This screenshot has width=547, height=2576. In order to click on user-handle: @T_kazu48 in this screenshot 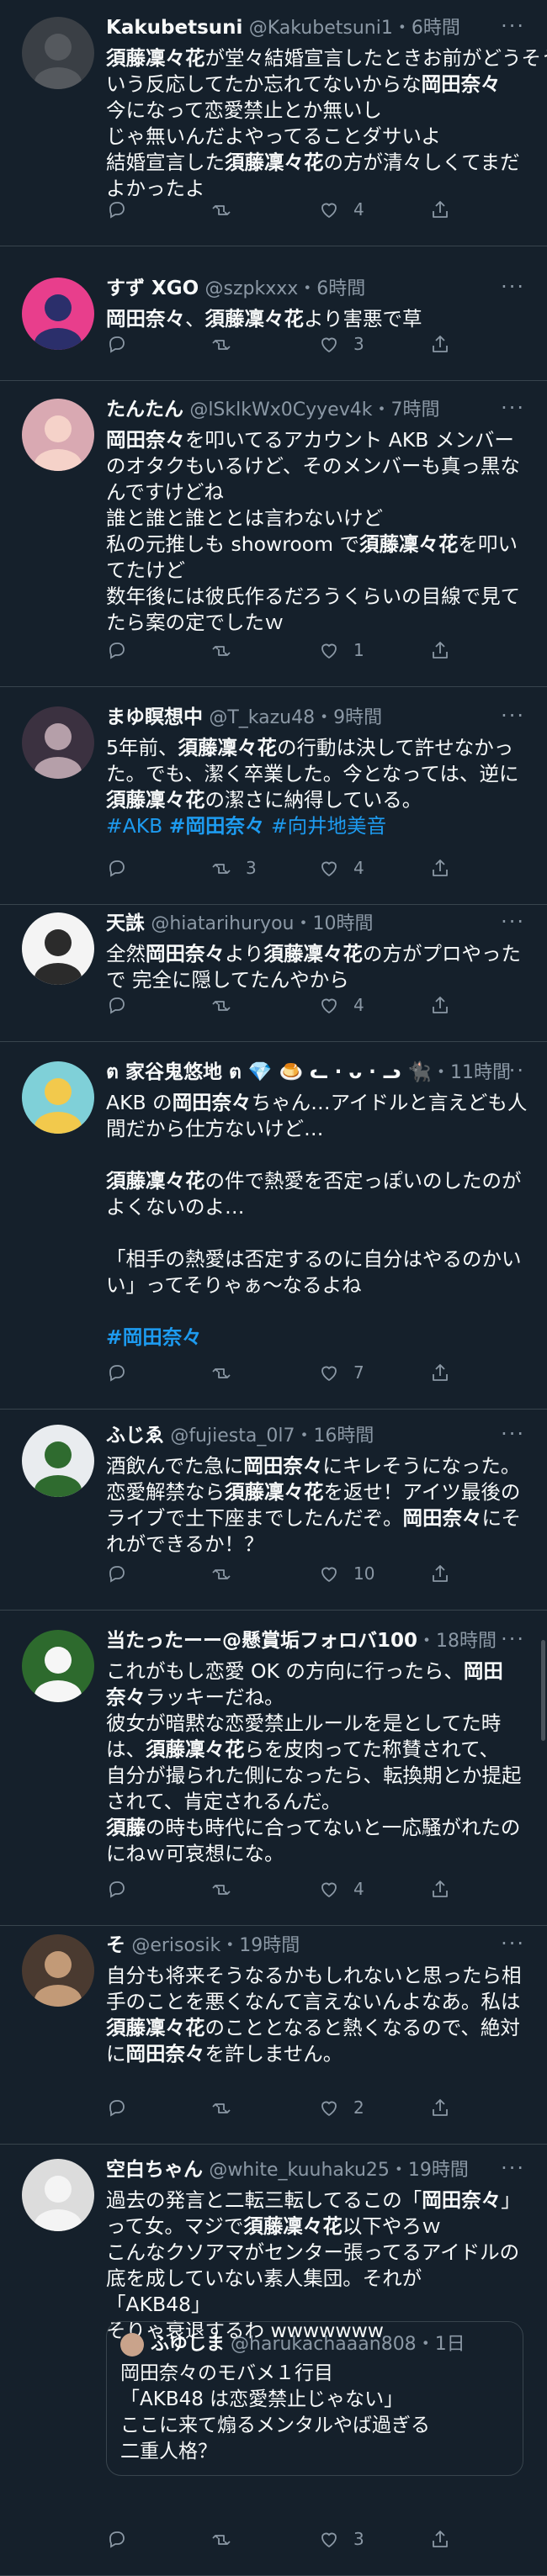, I will do `click(262, 717)`.